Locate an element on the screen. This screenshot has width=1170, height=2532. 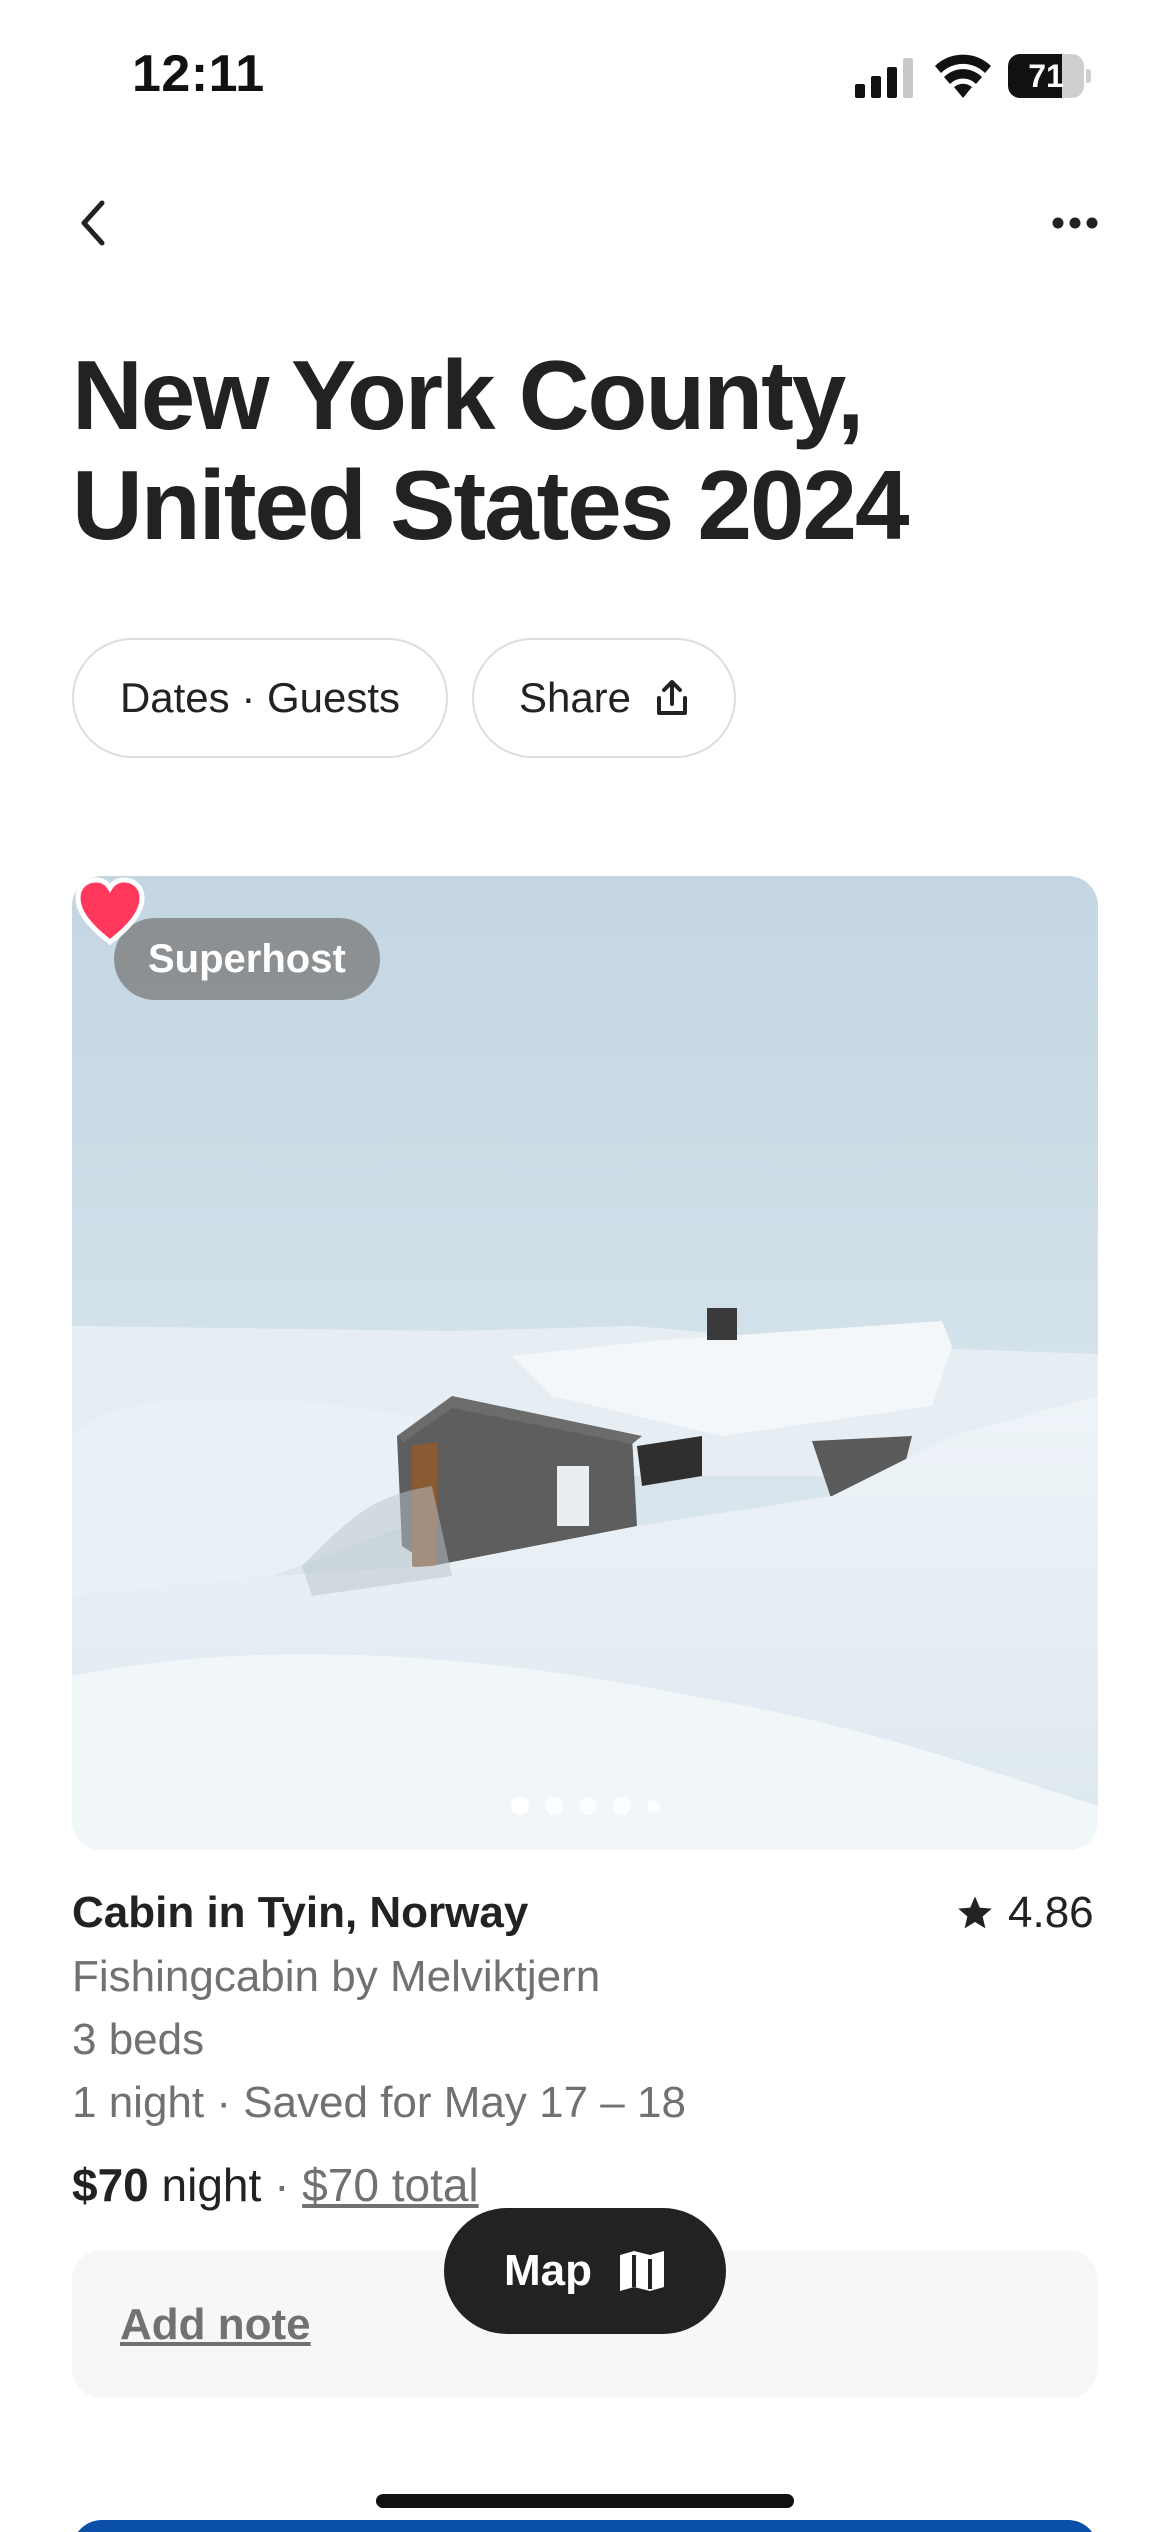
dates-guests-button: Dates · Guests is located at coordinates (260, 698).